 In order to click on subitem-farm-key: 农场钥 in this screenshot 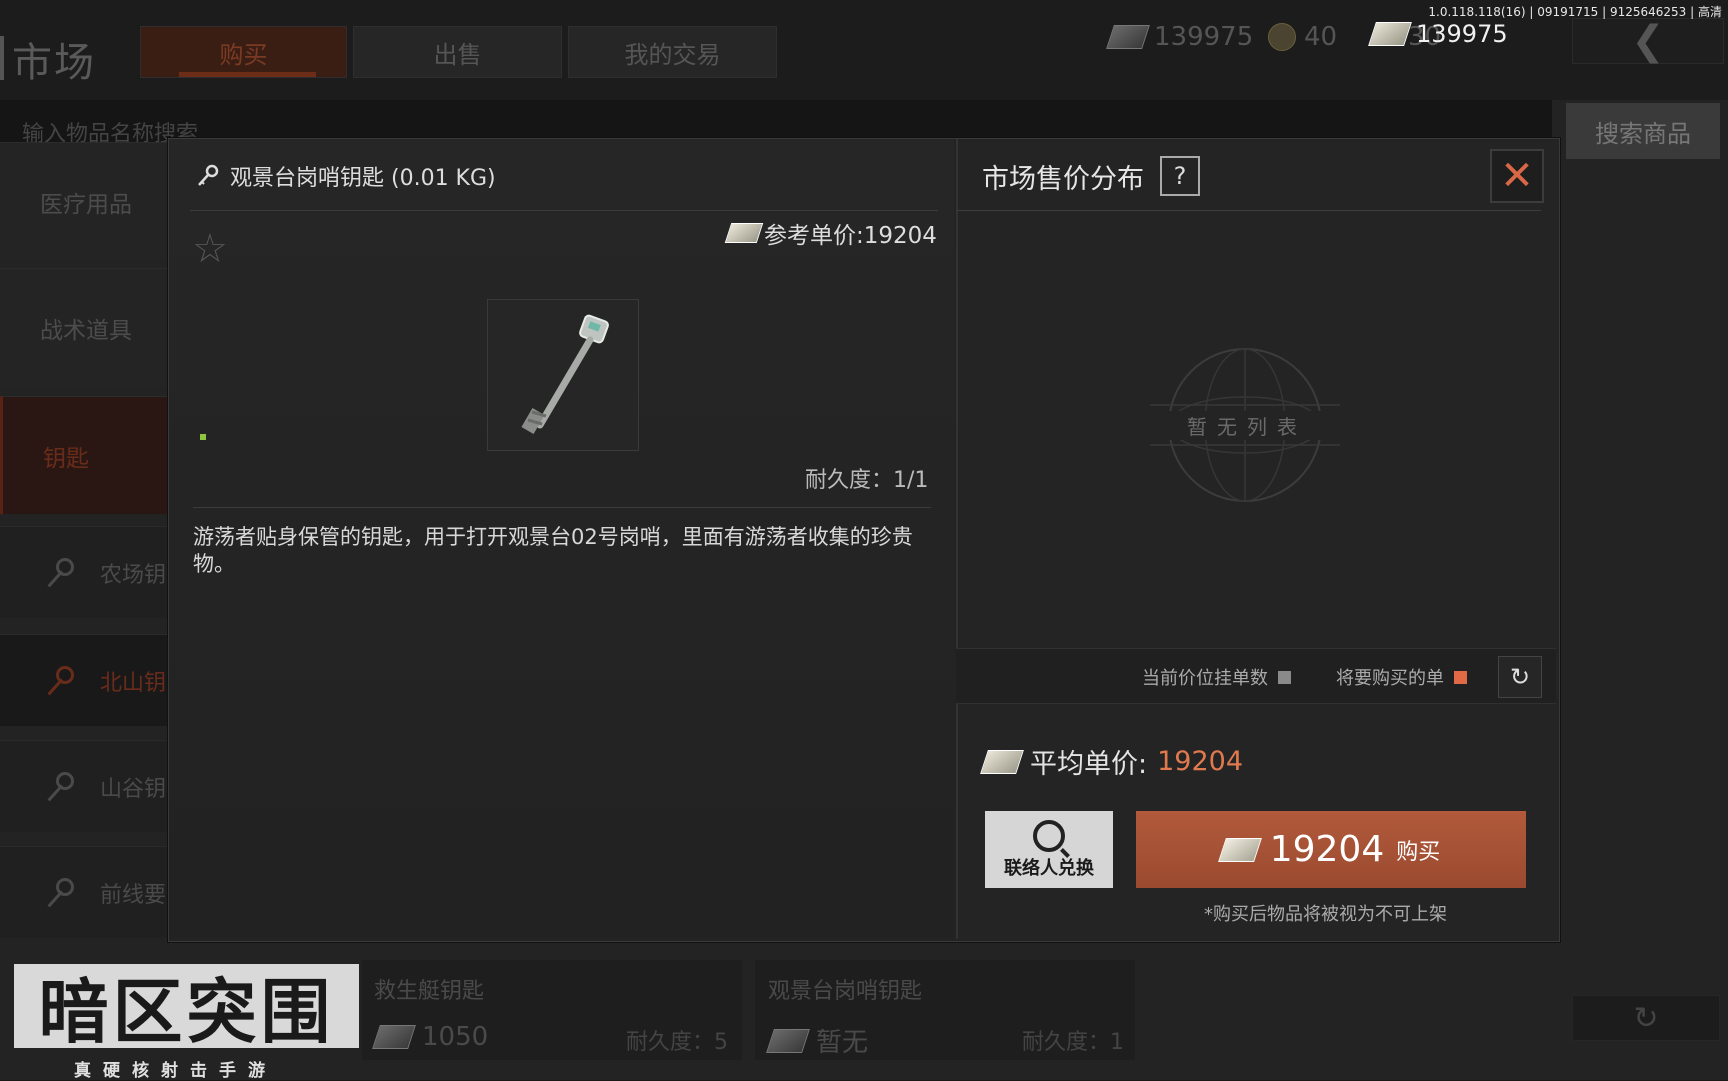, I will do `click(85, 572)`.